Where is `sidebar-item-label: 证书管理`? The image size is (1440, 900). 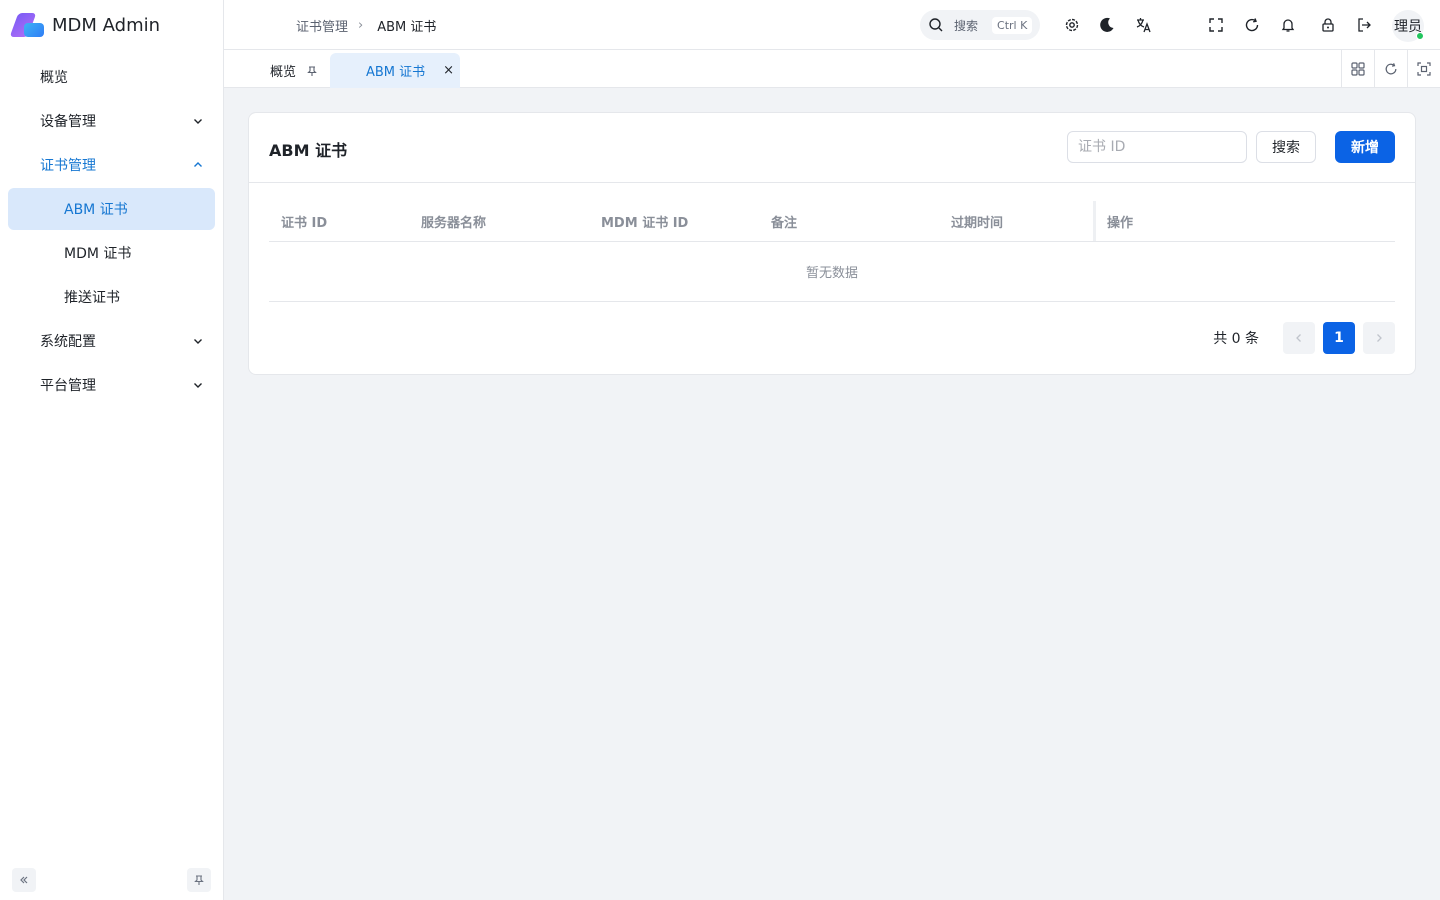 sidebar-item-label: 证书管理 is located at coordinates (68, 166).